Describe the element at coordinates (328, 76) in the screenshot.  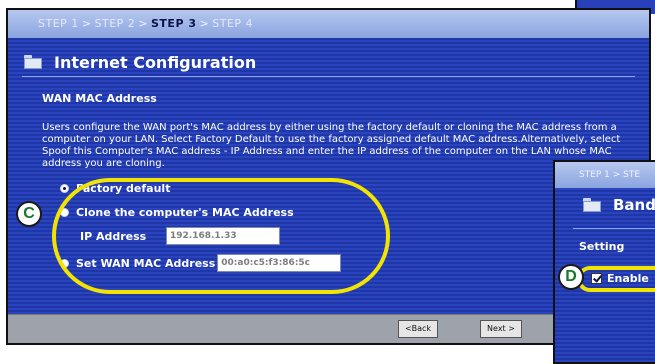
I see `title-divider` at that location.